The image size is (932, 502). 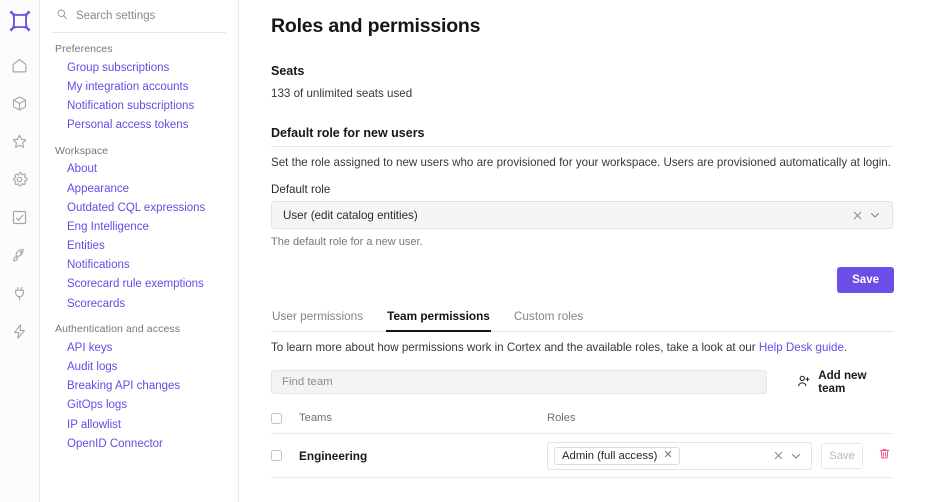 What do you see at coordinates (20, 21) in the screenshot?
I see `cortex-logo` at bounding box center [20, 21].